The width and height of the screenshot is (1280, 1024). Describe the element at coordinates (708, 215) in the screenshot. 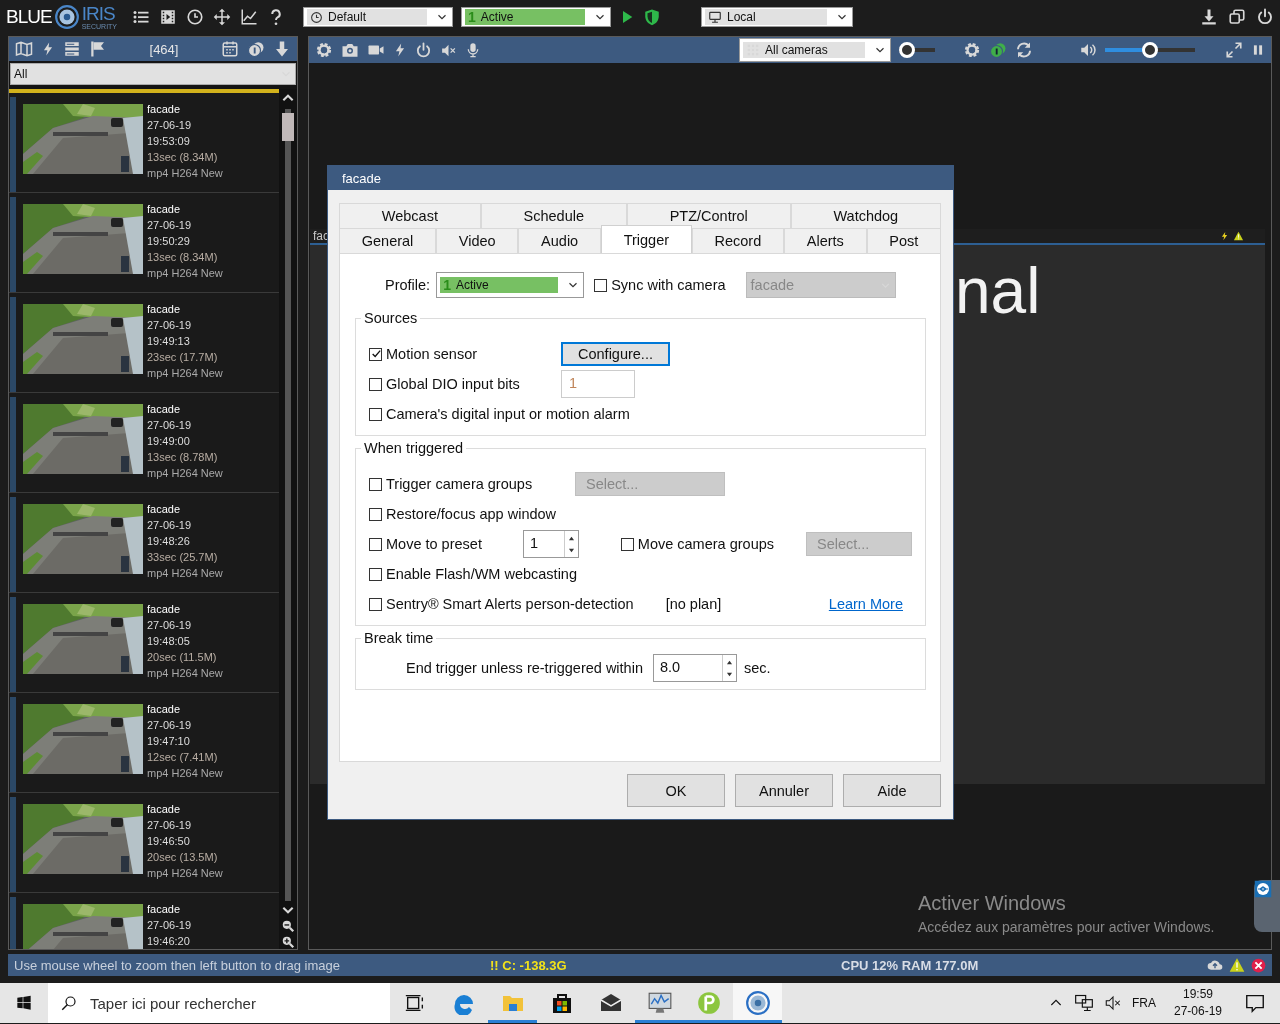

I see `tab: PTZ/Control` at that location.